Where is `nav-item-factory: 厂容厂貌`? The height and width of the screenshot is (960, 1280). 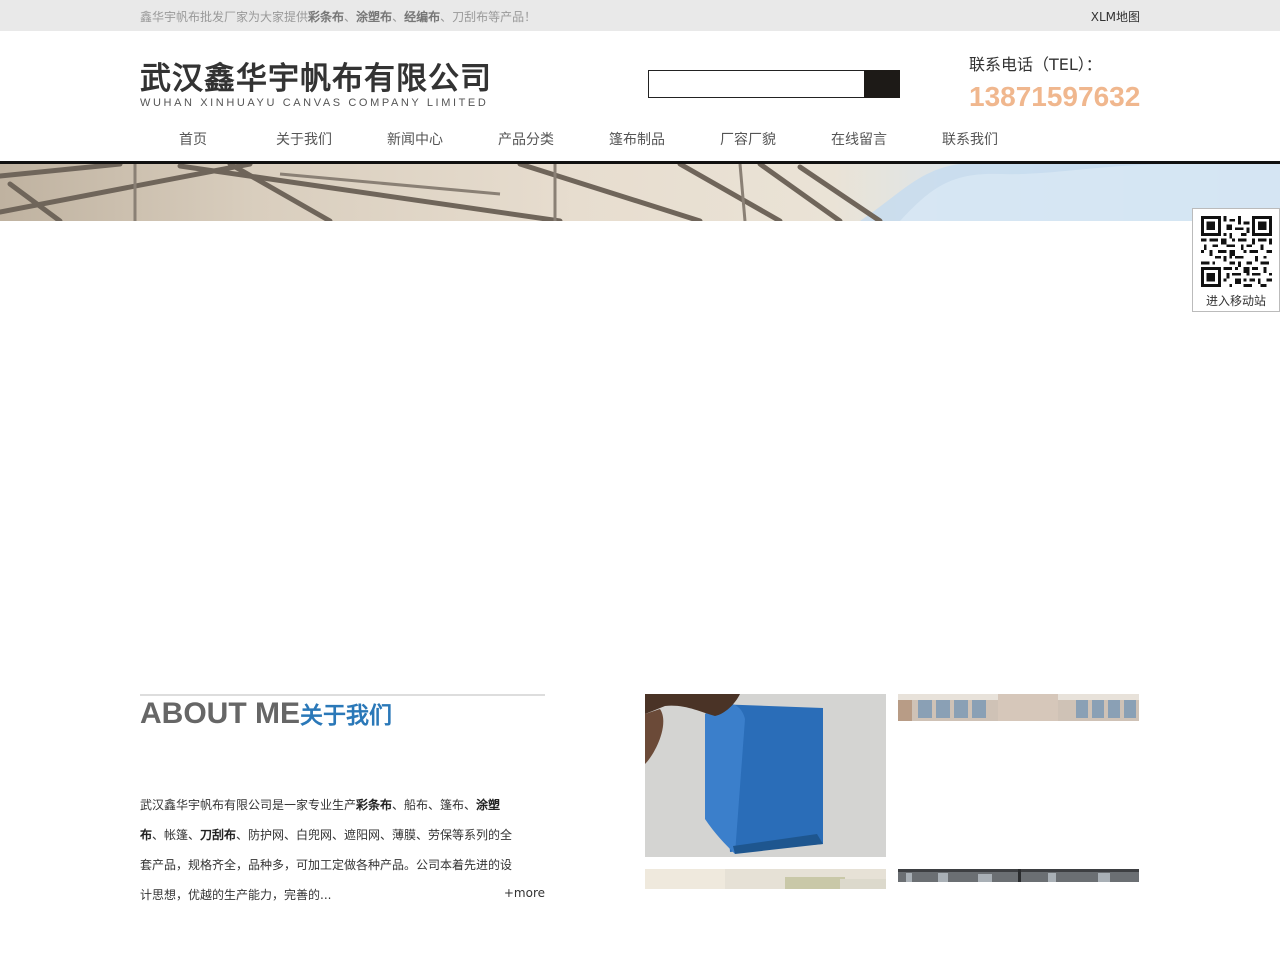
nav-item-factory: 厂容厂貌 is located at coordinates (748, 140).